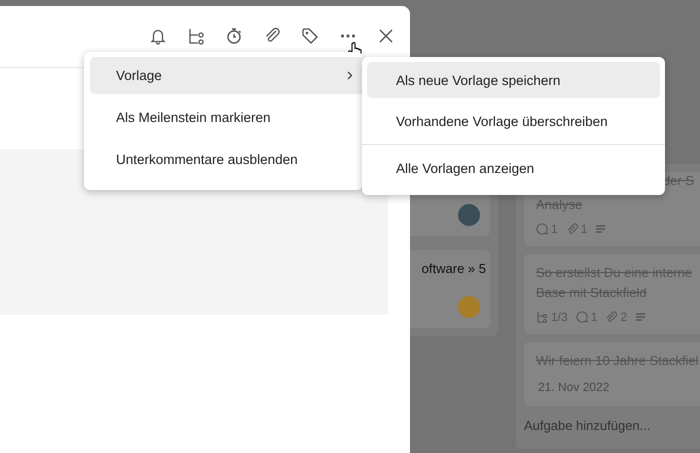 Image resolution: width=700 pixels, height=453 pixels. What do you see at coordinates (542, 317) in the screenshot?
I see `subtasks-icon` at bounding box center [542, 317].